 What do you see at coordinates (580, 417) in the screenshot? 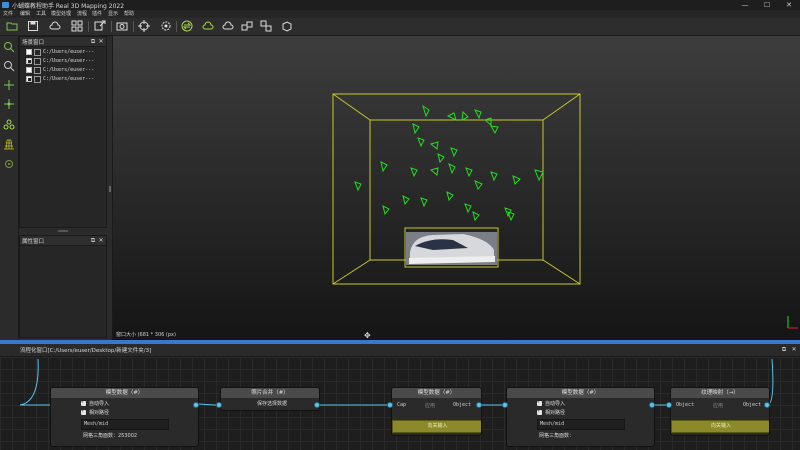
I see `model-data-node: 模型数据（#） 自动导入 相对路径 Mesh/mid 网格三角面数：` at bounding box center [580, 417].